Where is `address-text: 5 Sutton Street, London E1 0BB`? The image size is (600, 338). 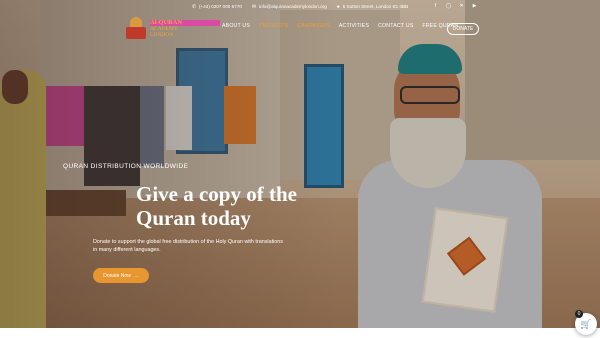 address-text: 5 Sutton Street, London E1 0BB is located at coordinates (375, 6).